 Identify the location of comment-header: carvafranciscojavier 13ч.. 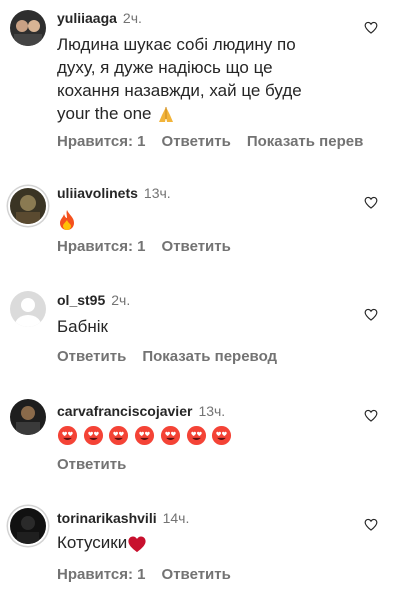
(141, 411).